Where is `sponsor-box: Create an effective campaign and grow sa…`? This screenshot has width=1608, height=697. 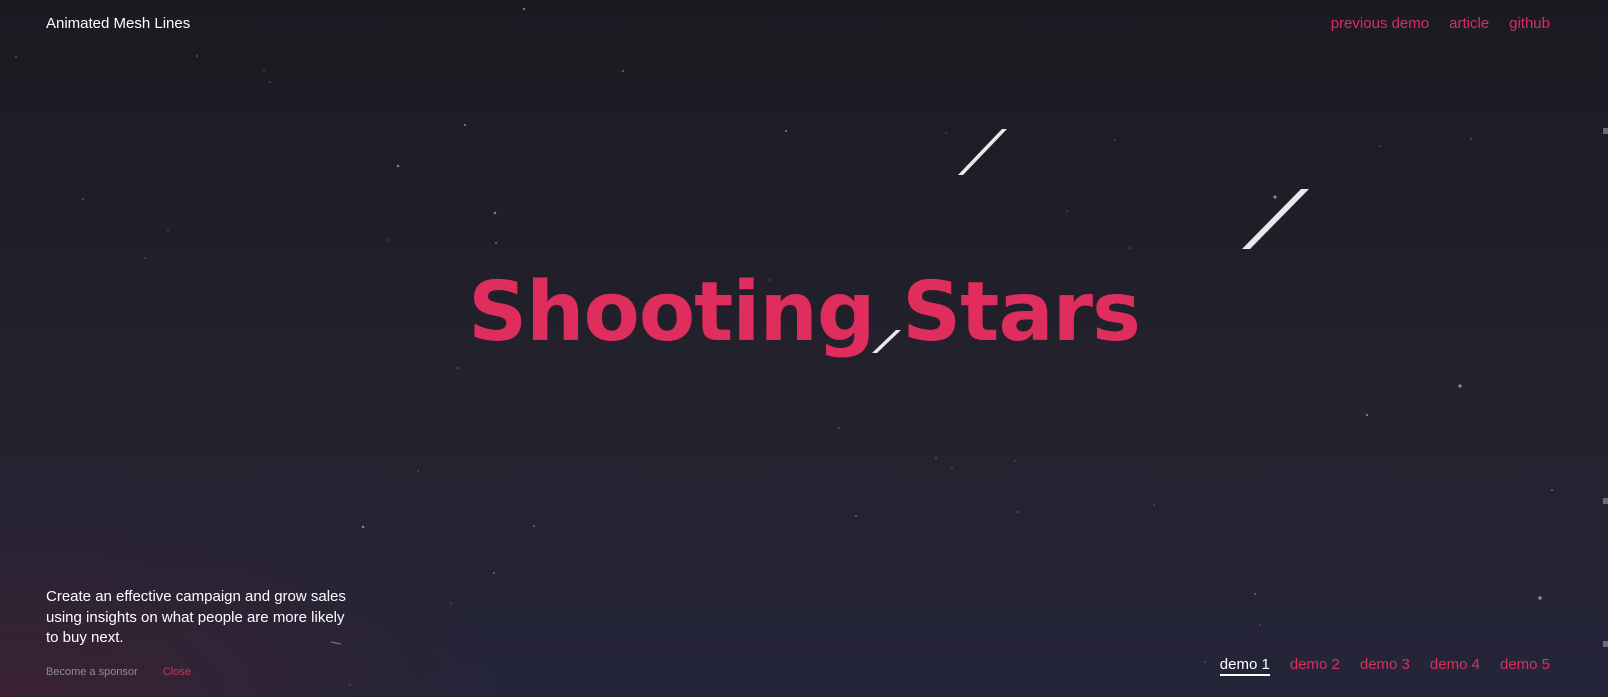
sponsor-box: Create an effective campaign and grow sa… is located at coordinates (196, 632).